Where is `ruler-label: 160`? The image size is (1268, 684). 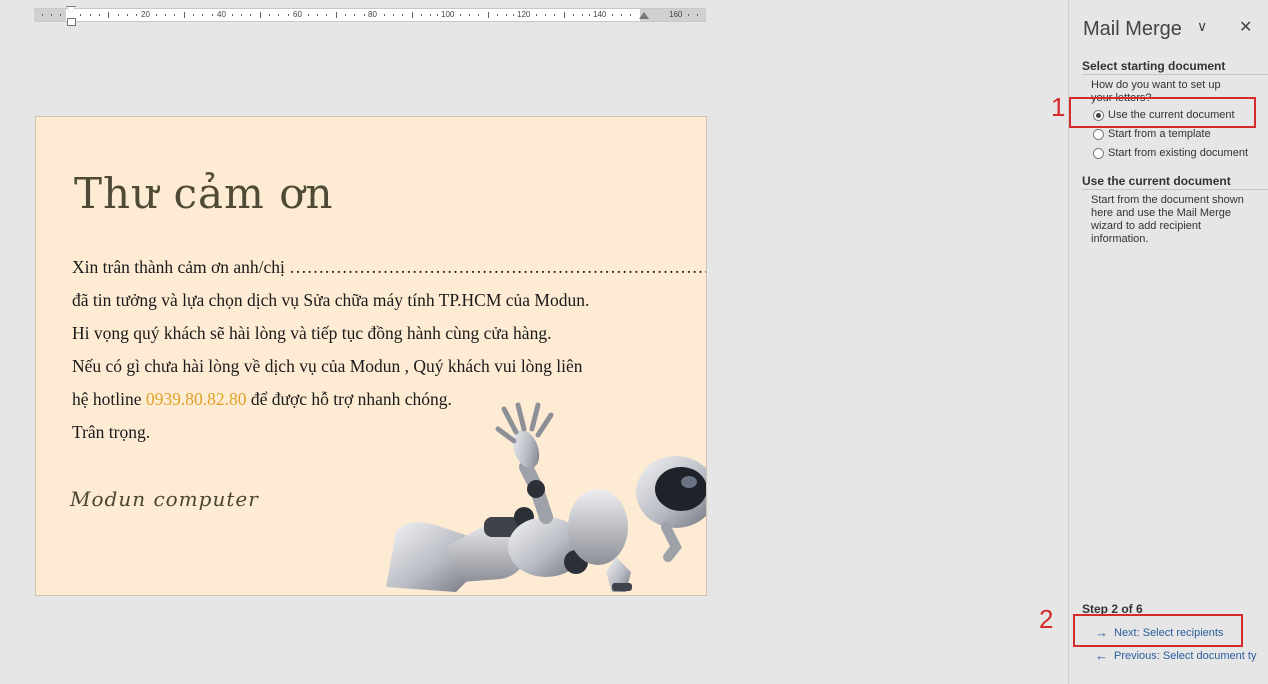
ruler-label: 160 is located at coordinates (676, 15).